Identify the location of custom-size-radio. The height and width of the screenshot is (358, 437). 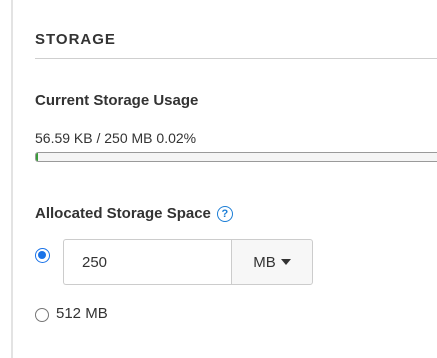
(42, 255).